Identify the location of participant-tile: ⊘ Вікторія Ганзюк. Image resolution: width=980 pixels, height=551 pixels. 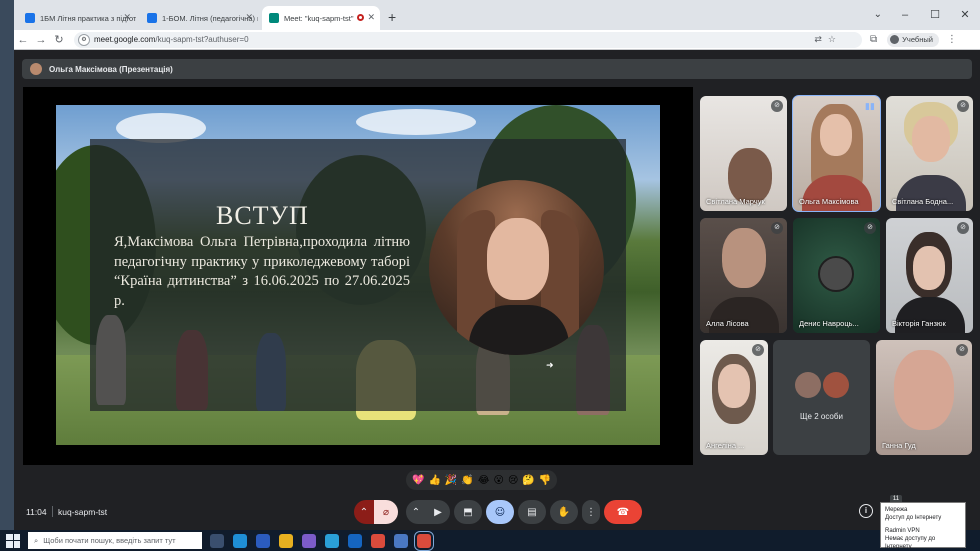
(929, 275).